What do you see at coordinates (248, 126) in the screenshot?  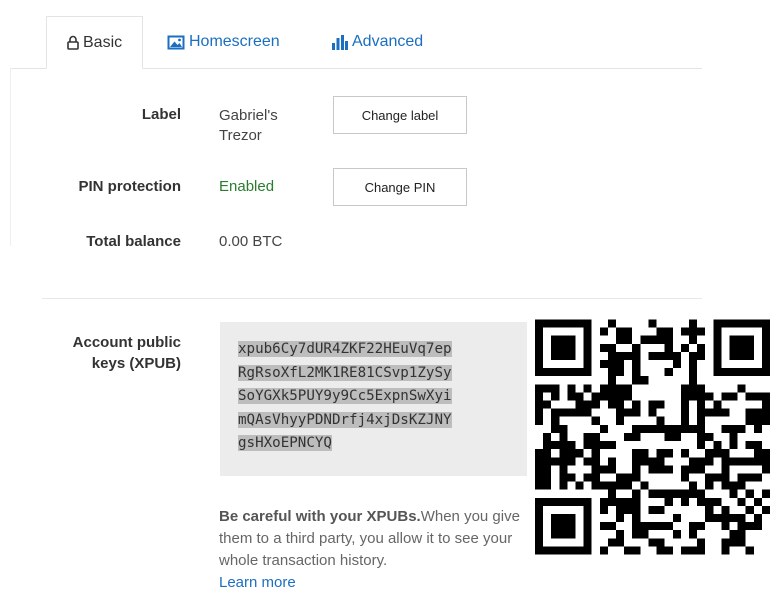 I see `device-label-value: Gabriel's Trezor` at bounding box center [248, 126].